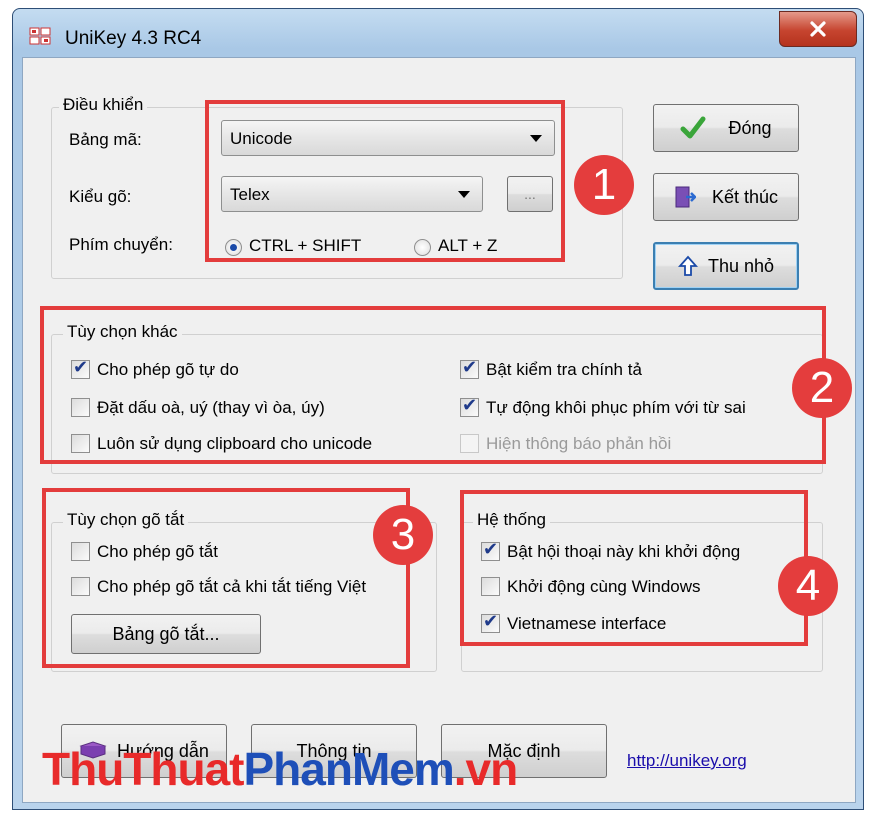  I want to click on watermark-part-2: PhanMem, so click(349, 769).